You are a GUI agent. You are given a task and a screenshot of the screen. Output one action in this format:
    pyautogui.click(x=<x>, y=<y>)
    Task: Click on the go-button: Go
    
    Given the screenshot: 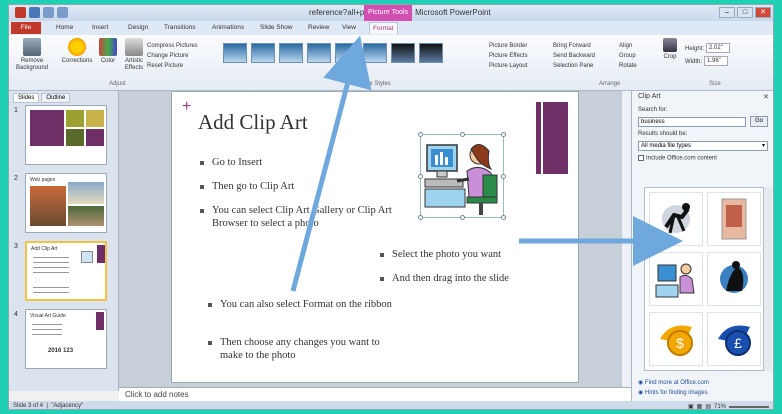 What is the action you would take?
    pyautogui.click(x=759, y=121)
    